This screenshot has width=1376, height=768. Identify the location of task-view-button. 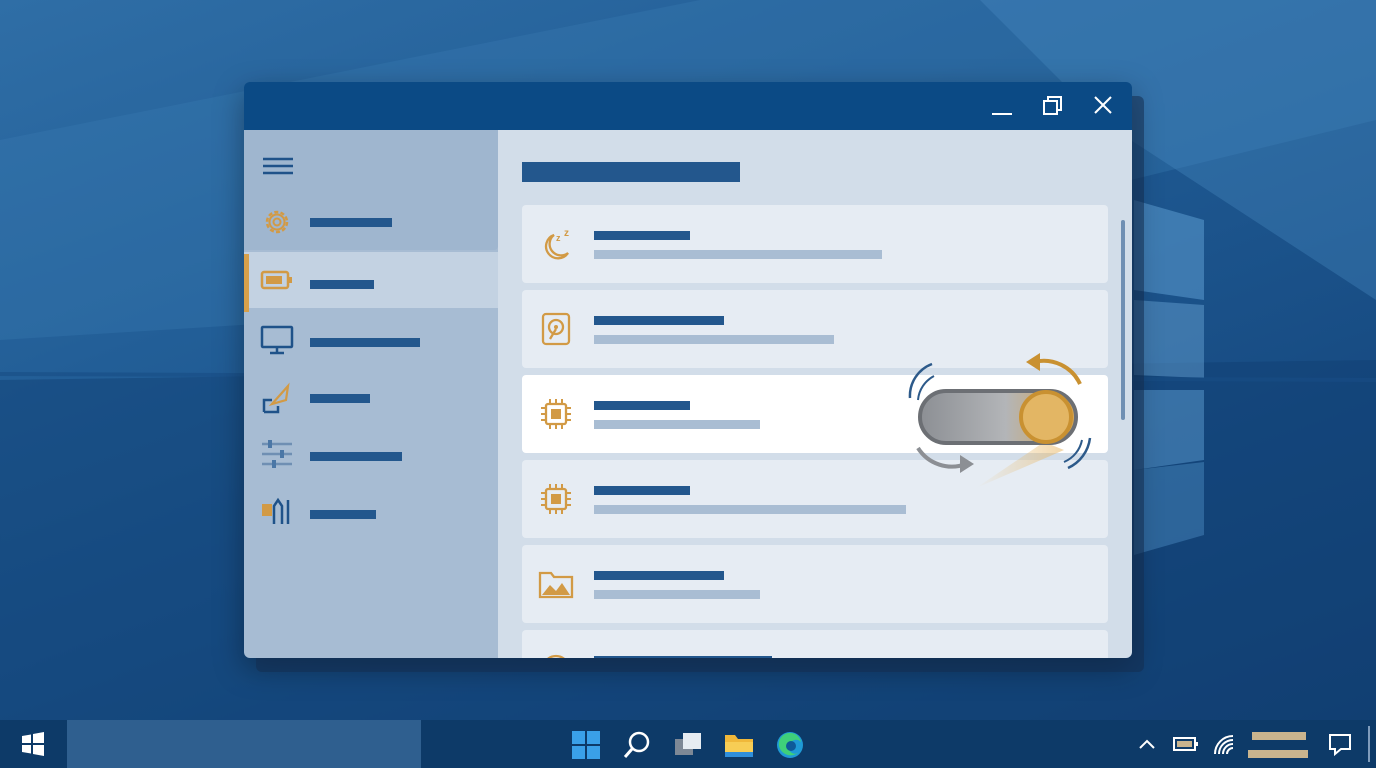
(688, 745).